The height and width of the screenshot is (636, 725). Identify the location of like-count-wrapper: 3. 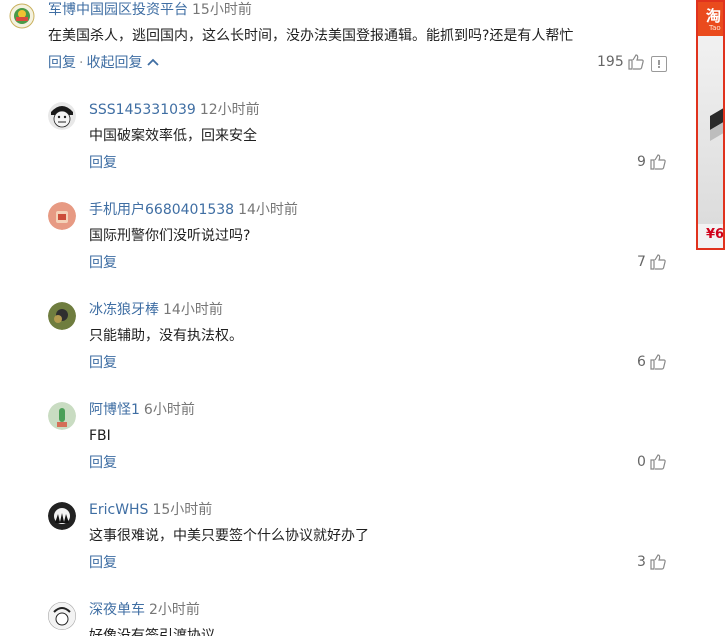
(652, 562).